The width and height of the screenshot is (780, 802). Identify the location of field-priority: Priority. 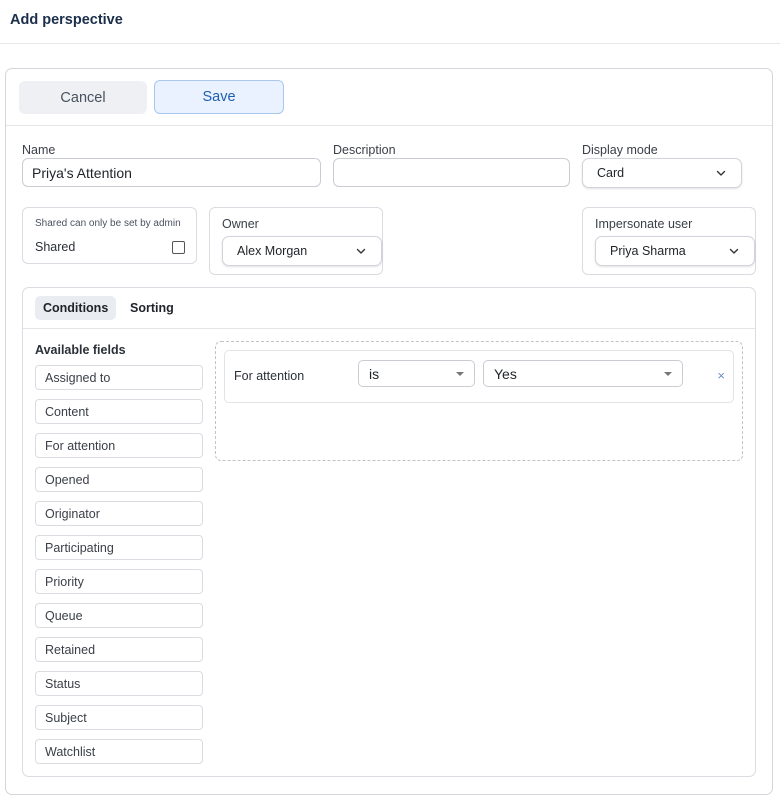
(119, 581).